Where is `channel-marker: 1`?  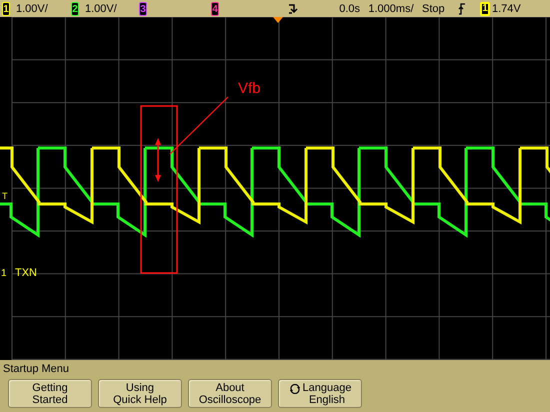 channel-marker: 1 is located at coordinates (4, 273).